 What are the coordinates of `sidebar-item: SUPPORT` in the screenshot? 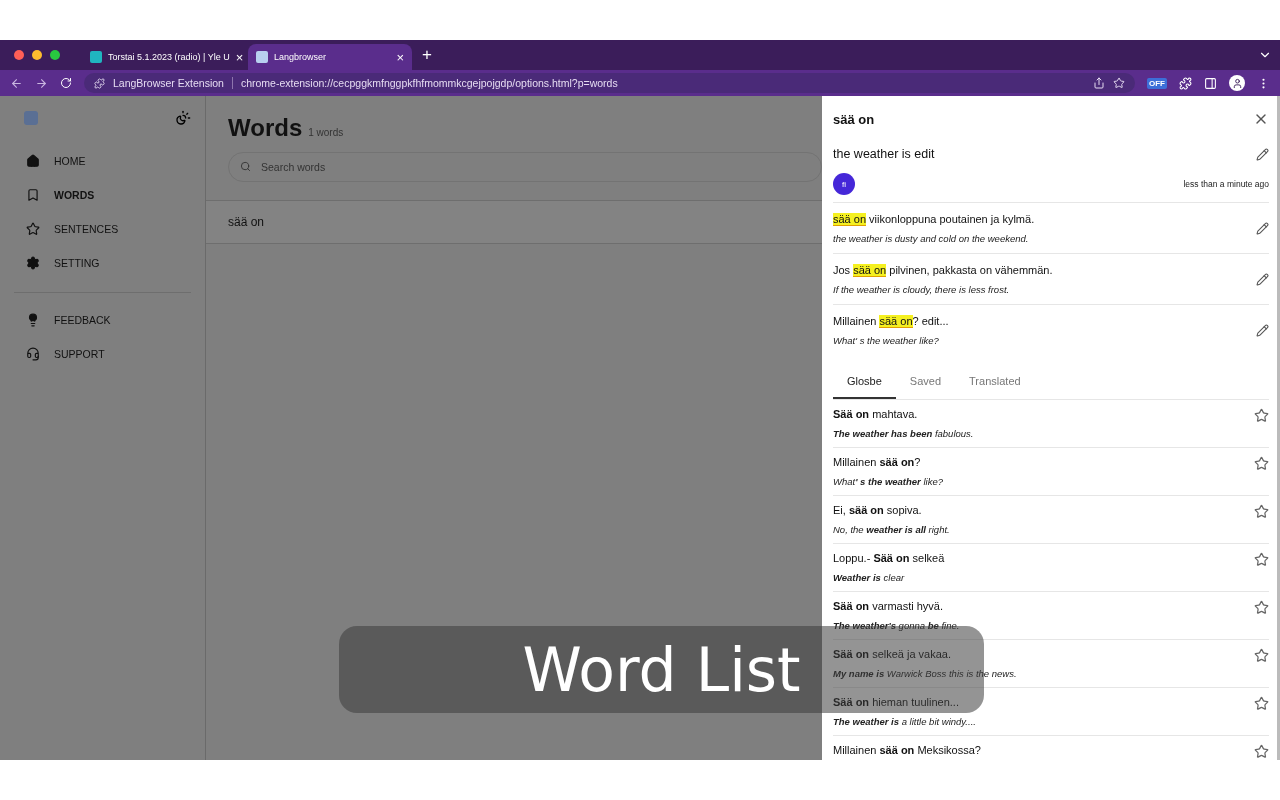 It's located at (102, 354).